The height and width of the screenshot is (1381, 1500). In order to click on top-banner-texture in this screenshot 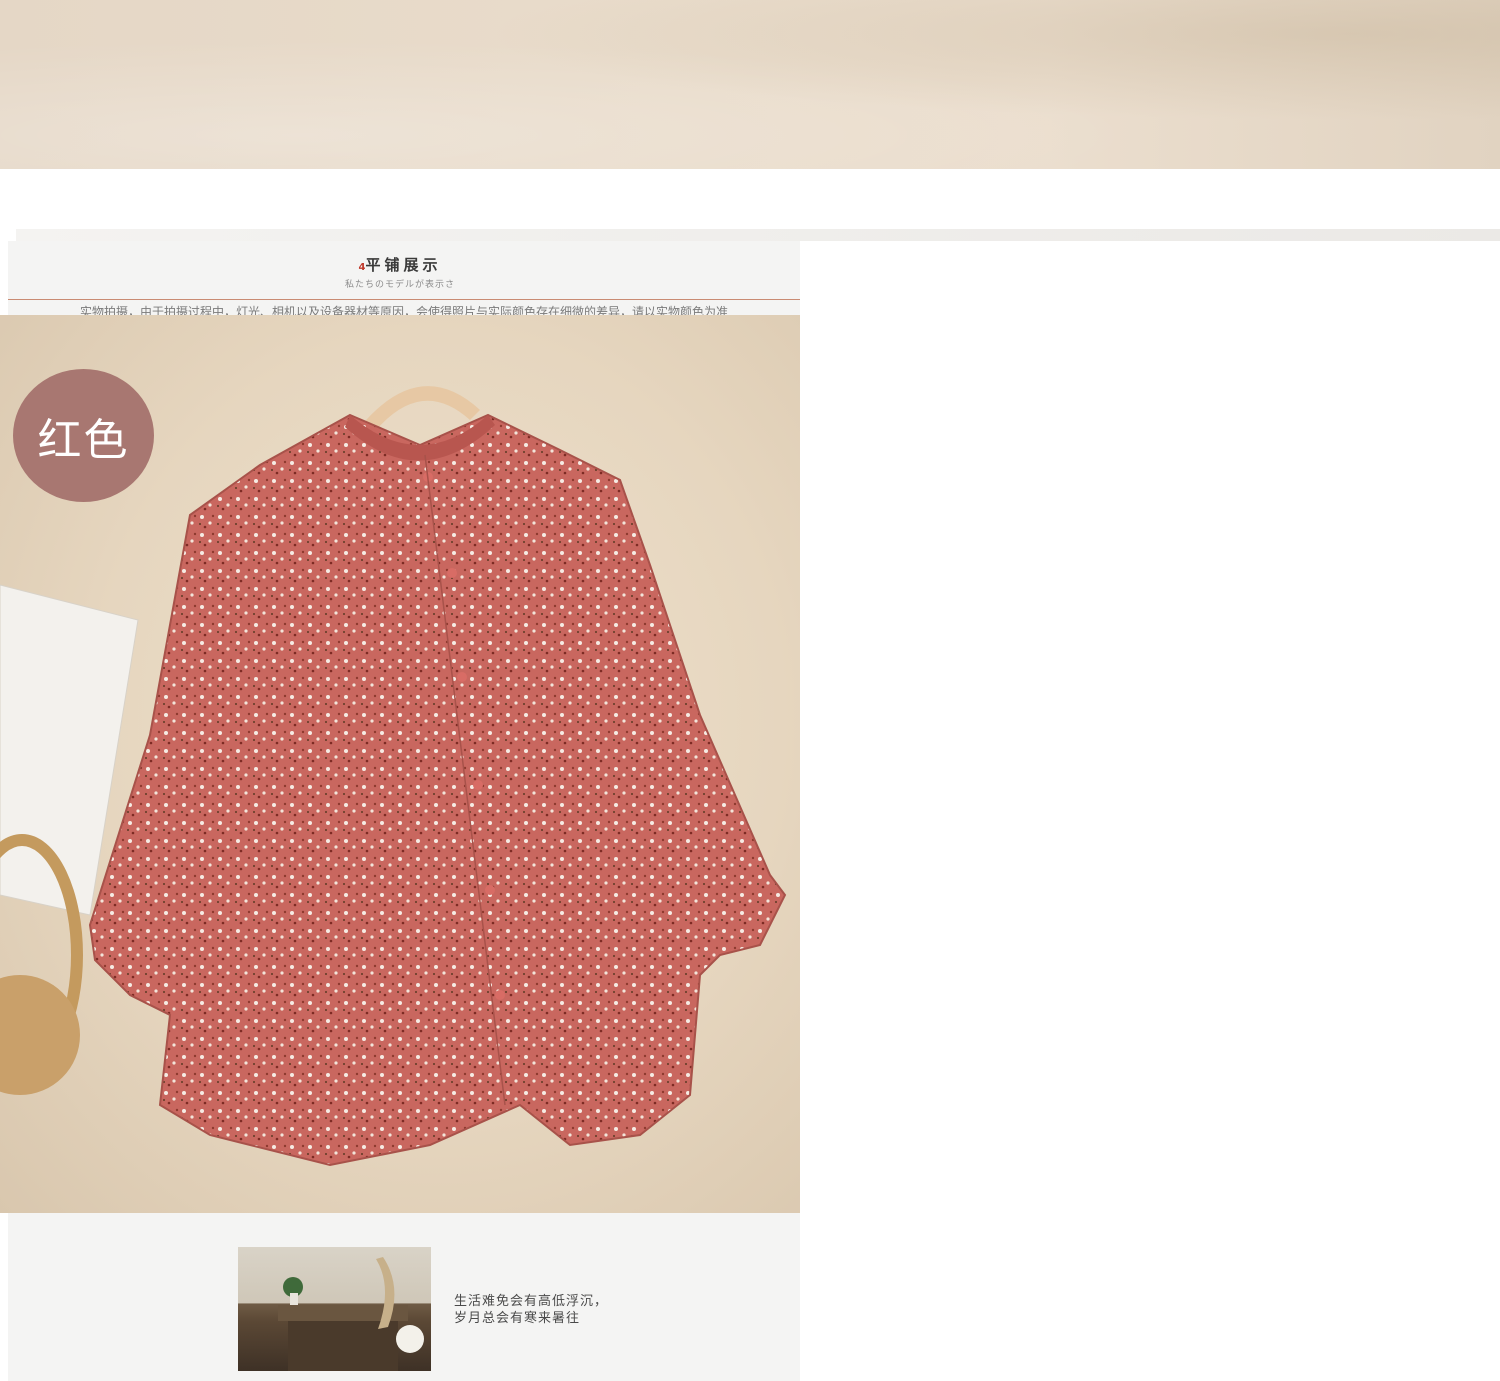, I will do `click(750, 84)`.